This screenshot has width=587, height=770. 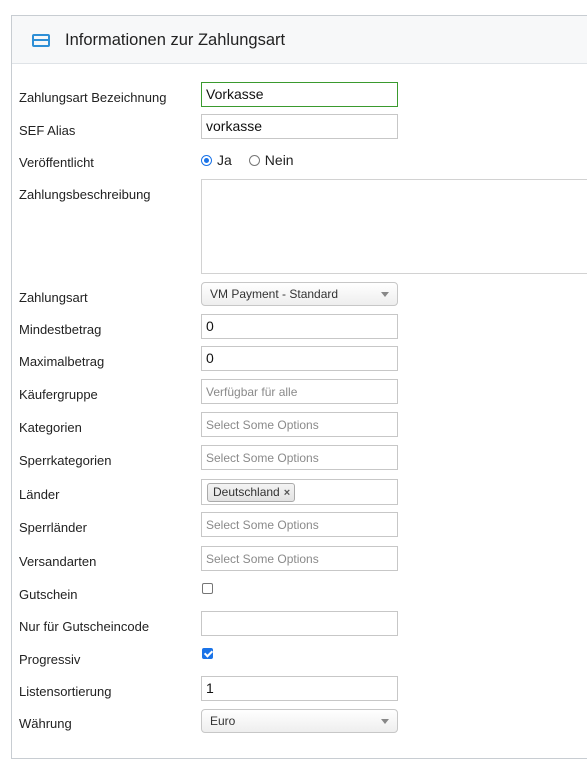 I want to click on blocked-categories-label: Sperrkategorien, so click(x=65, y=460).